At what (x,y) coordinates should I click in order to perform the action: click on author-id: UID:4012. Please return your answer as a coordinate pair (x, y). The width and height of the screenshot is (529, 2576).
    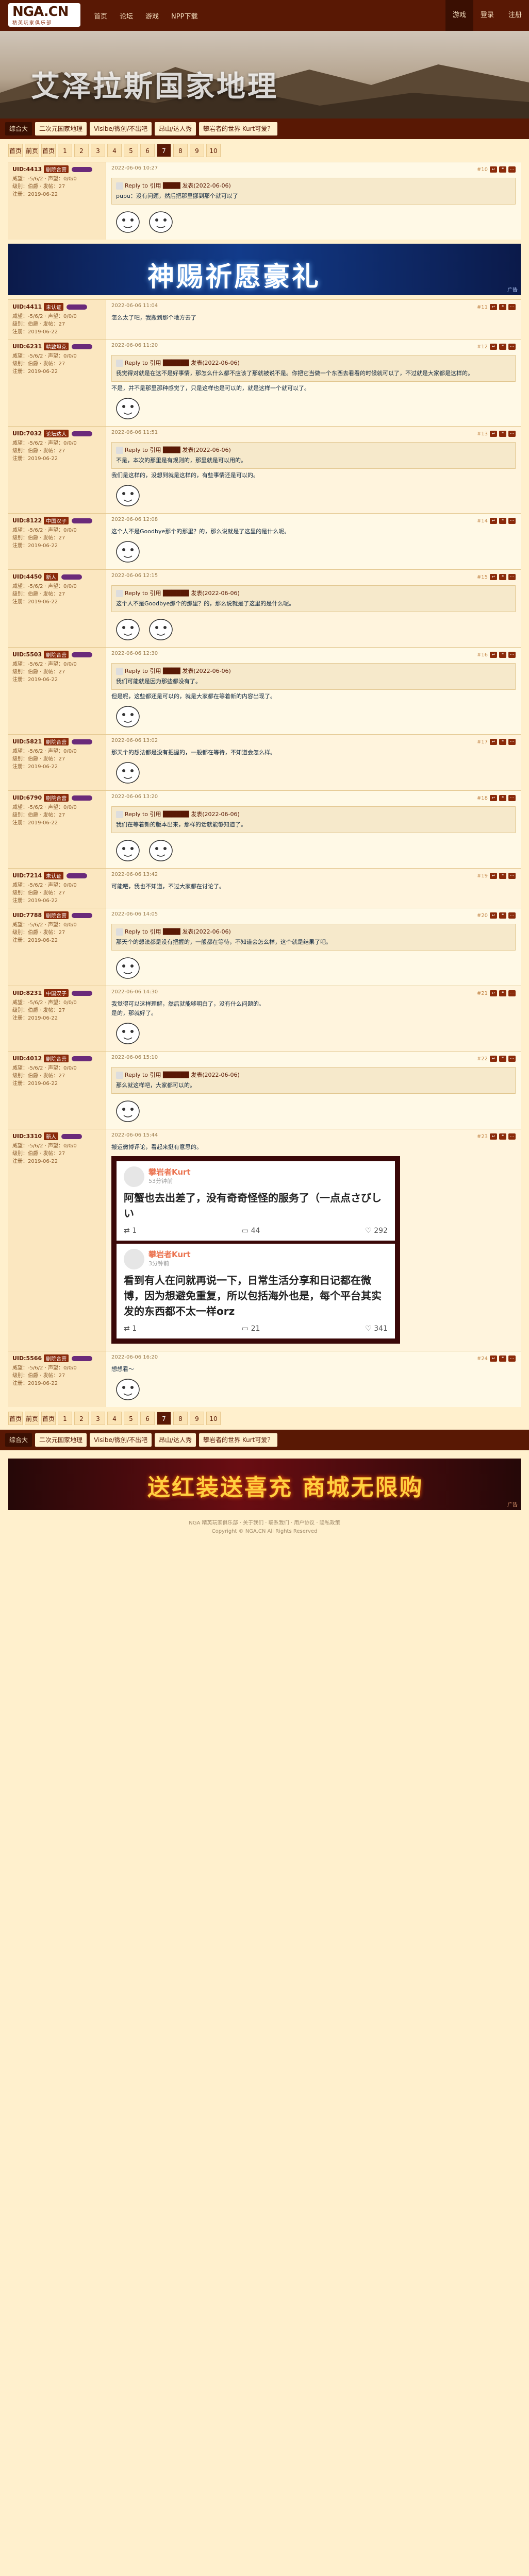
    Looking at the image, I should click on (27, 1058).